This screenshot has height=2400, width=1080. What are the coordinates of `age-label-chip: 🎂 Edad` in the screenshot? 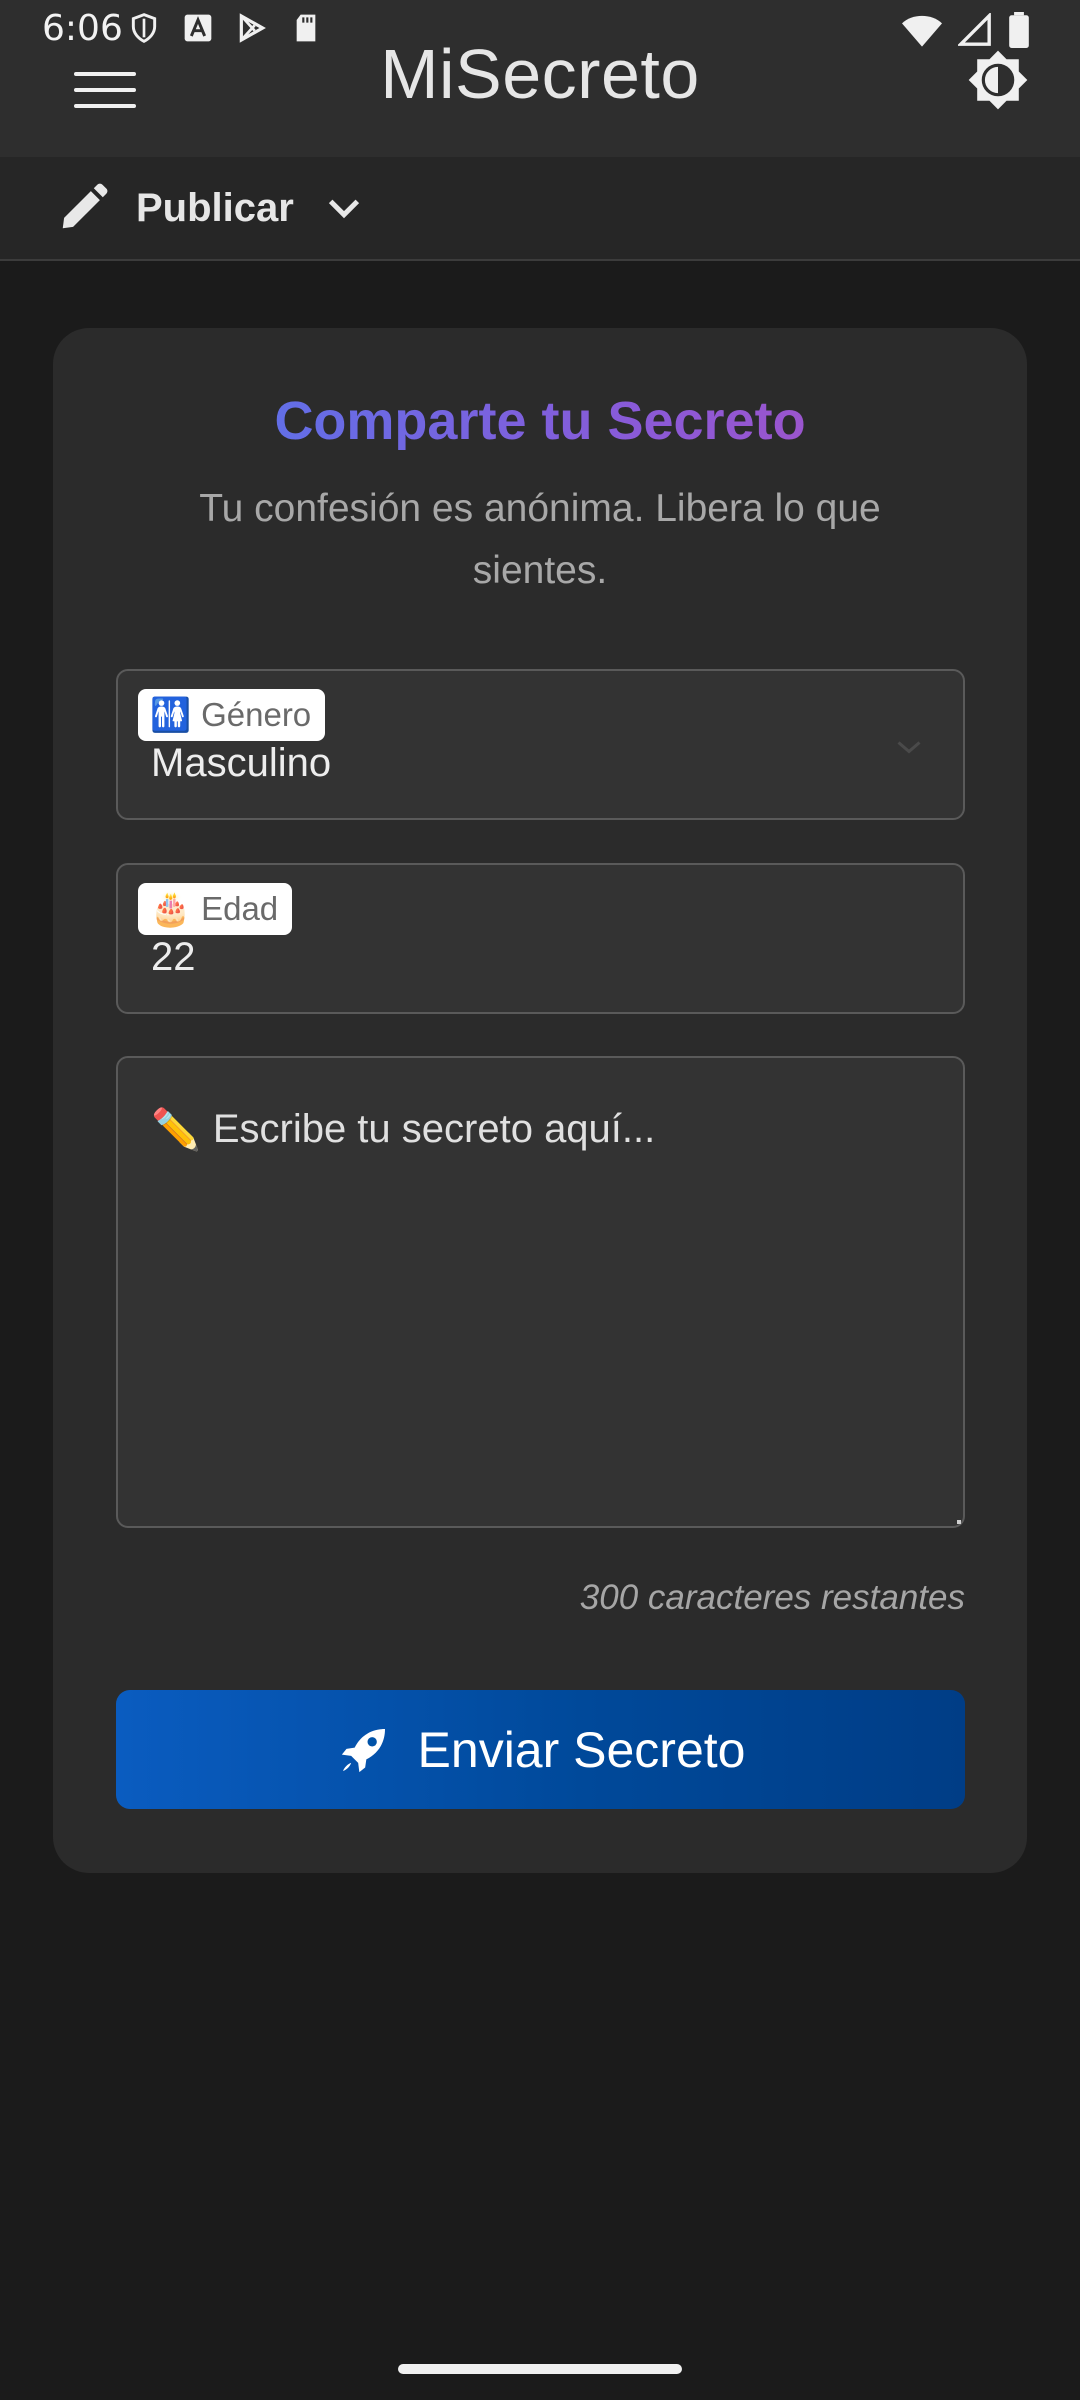 It's located at (215, 909).